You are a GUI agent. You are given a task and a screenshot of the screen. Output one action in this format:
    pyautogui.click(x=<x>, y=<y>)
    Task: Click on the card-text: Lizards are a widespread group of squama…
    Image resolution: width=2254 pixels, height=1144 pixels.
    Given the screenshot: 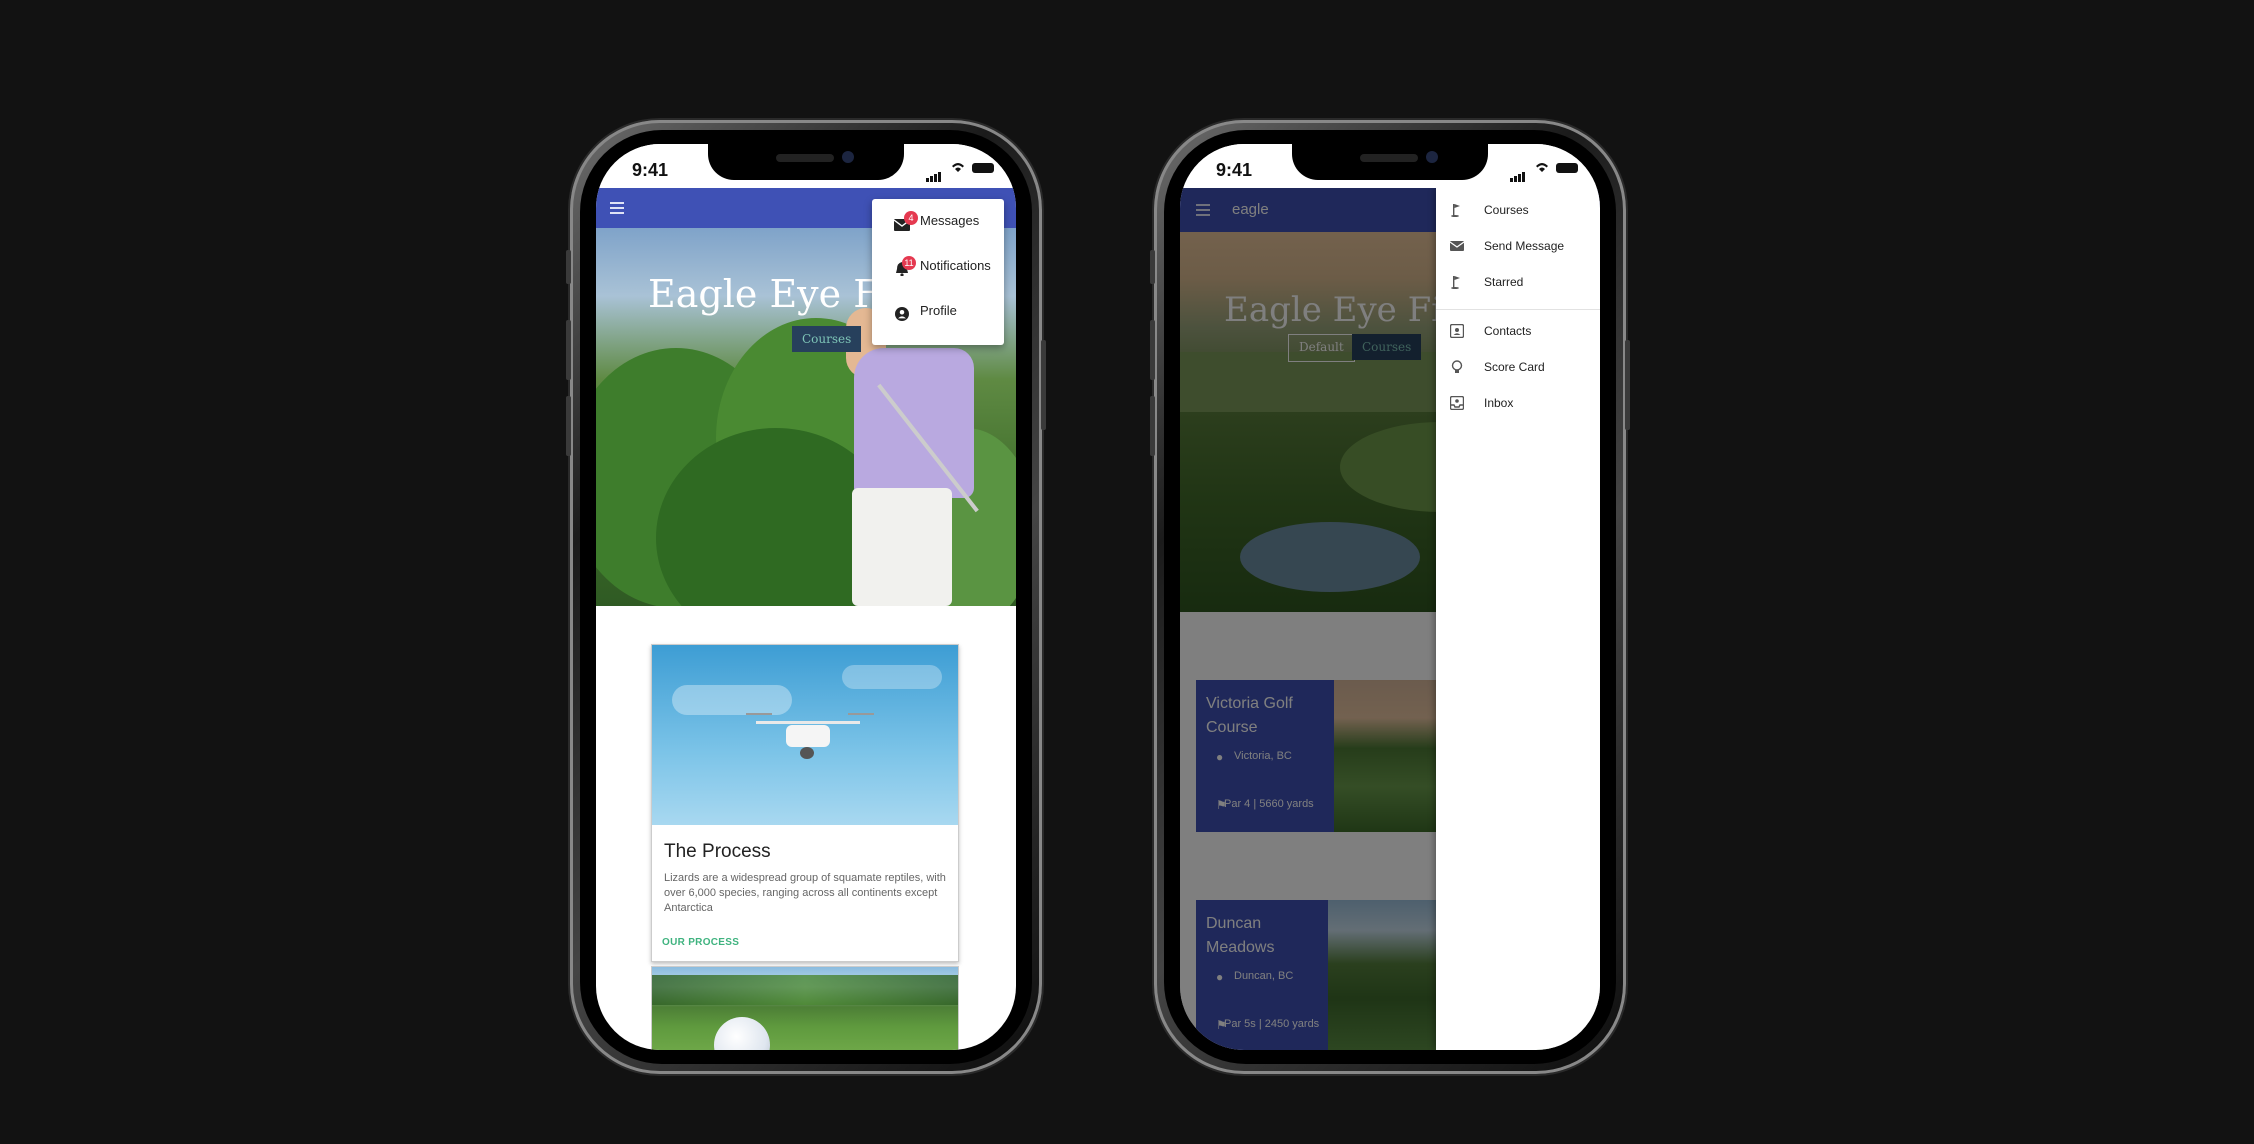 What is the action you would take?
    pyautogui.click(x=805, y=893)
    